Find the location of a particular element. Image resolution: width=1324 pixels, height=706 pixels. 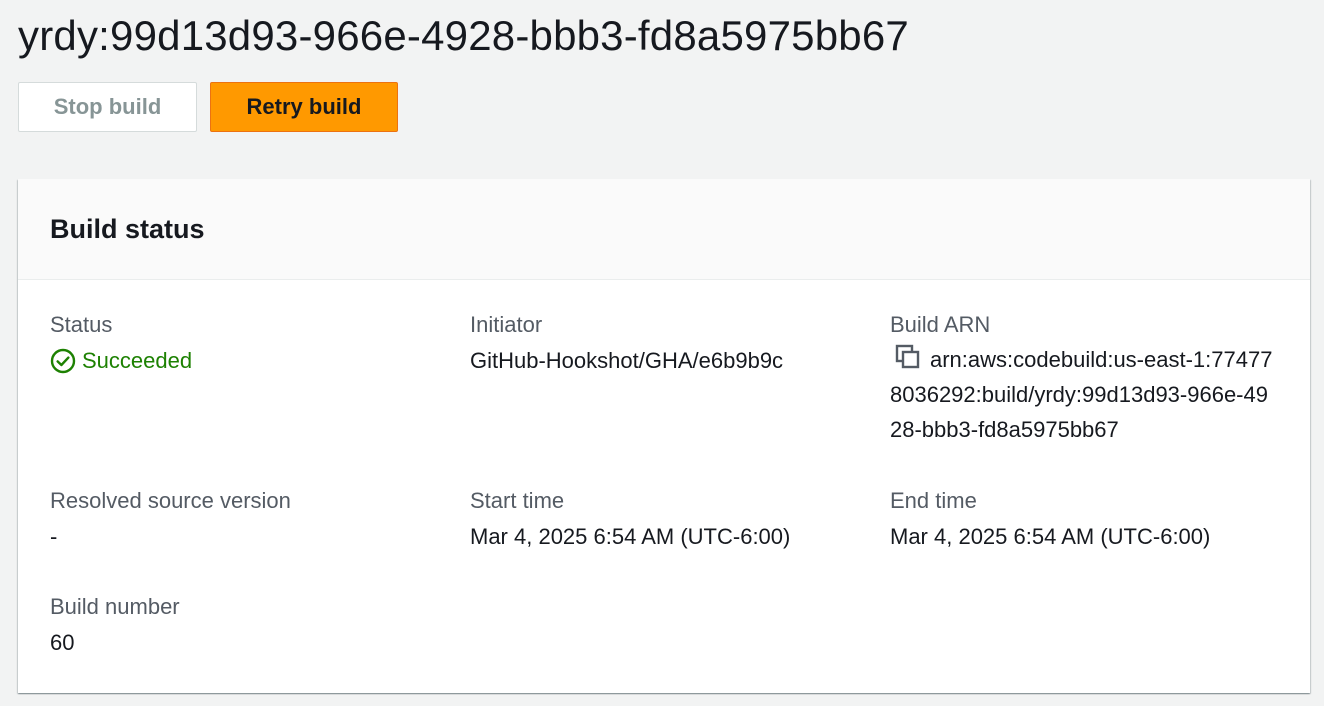

build-number-value: 60 is located at coordinates (62, 642).